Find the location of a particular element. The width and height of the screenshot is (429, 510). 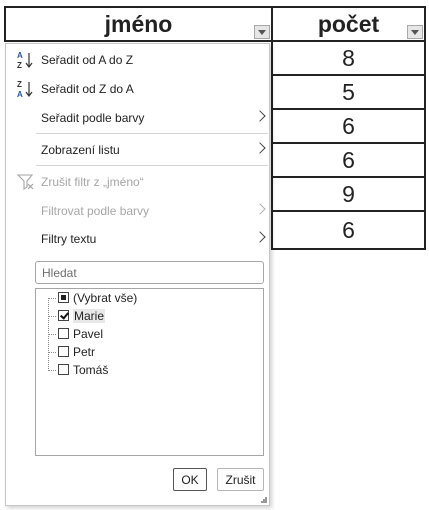

checkbox-checked is located at coordinates (63, 315).